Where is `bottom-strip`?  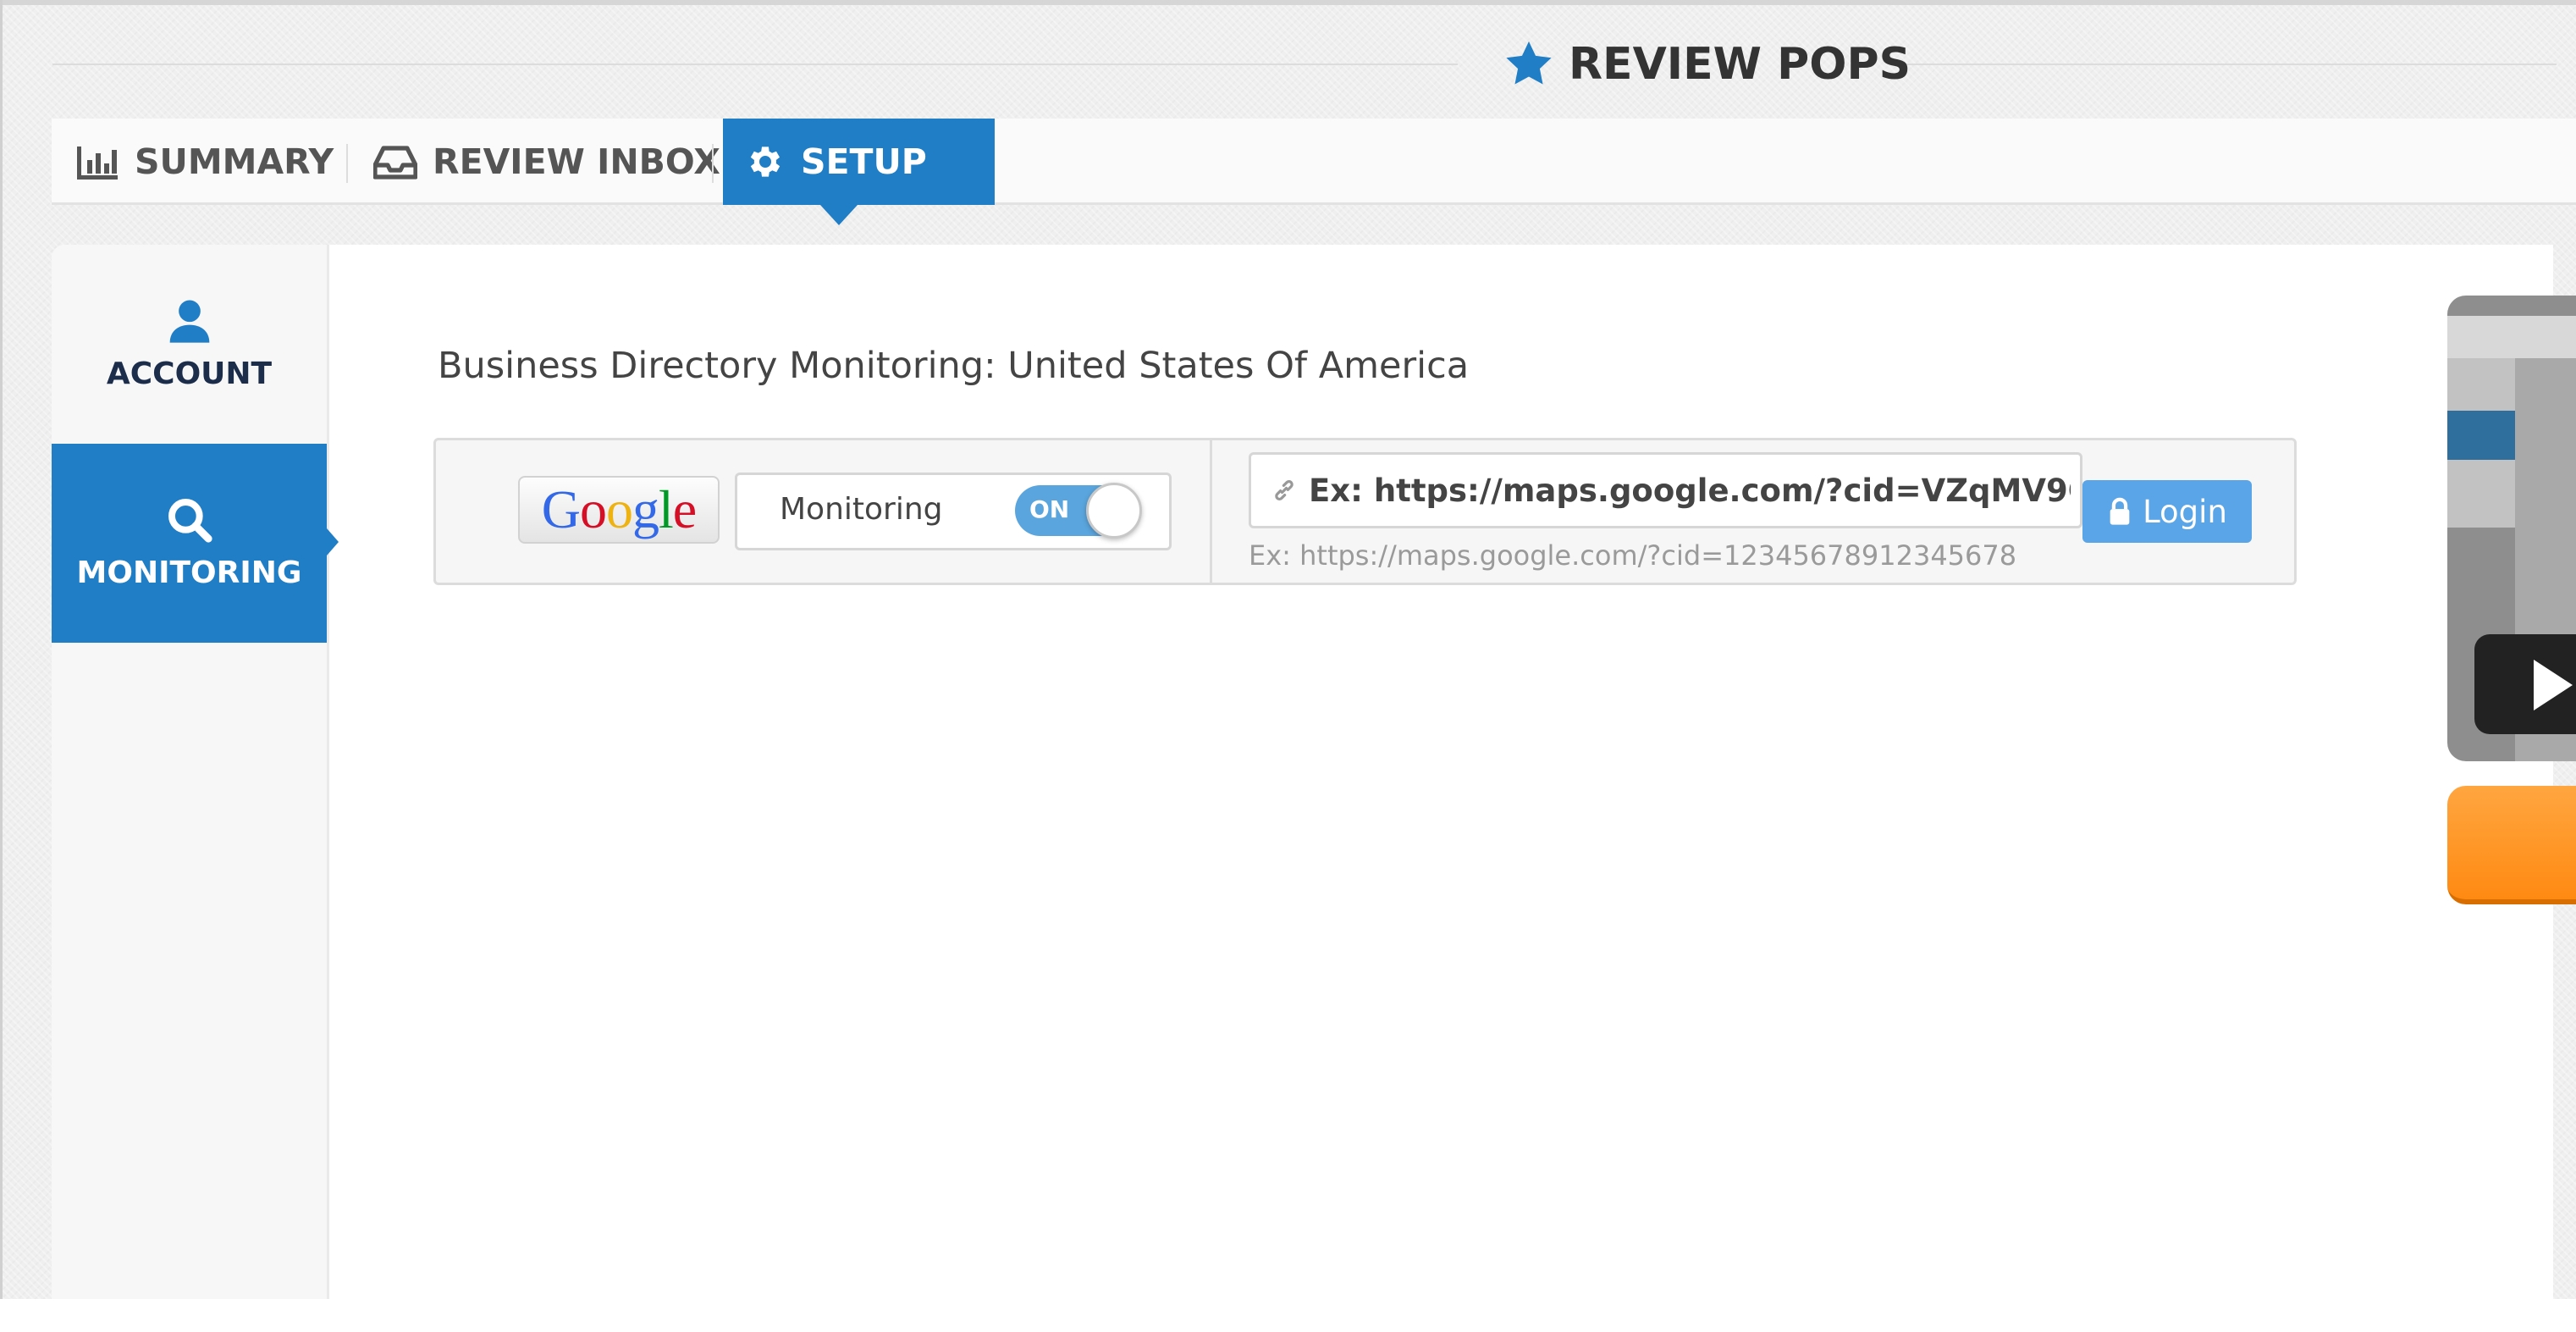 bottom-strip is located at coordinates (1288, 1315).